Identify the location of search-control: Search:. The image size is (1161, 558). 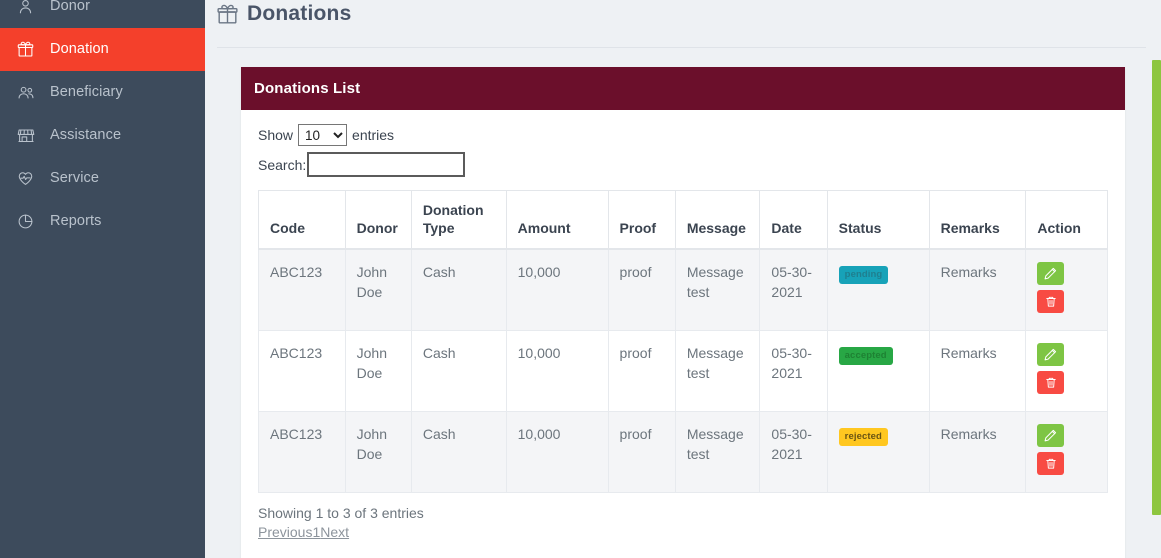
(683, 164).